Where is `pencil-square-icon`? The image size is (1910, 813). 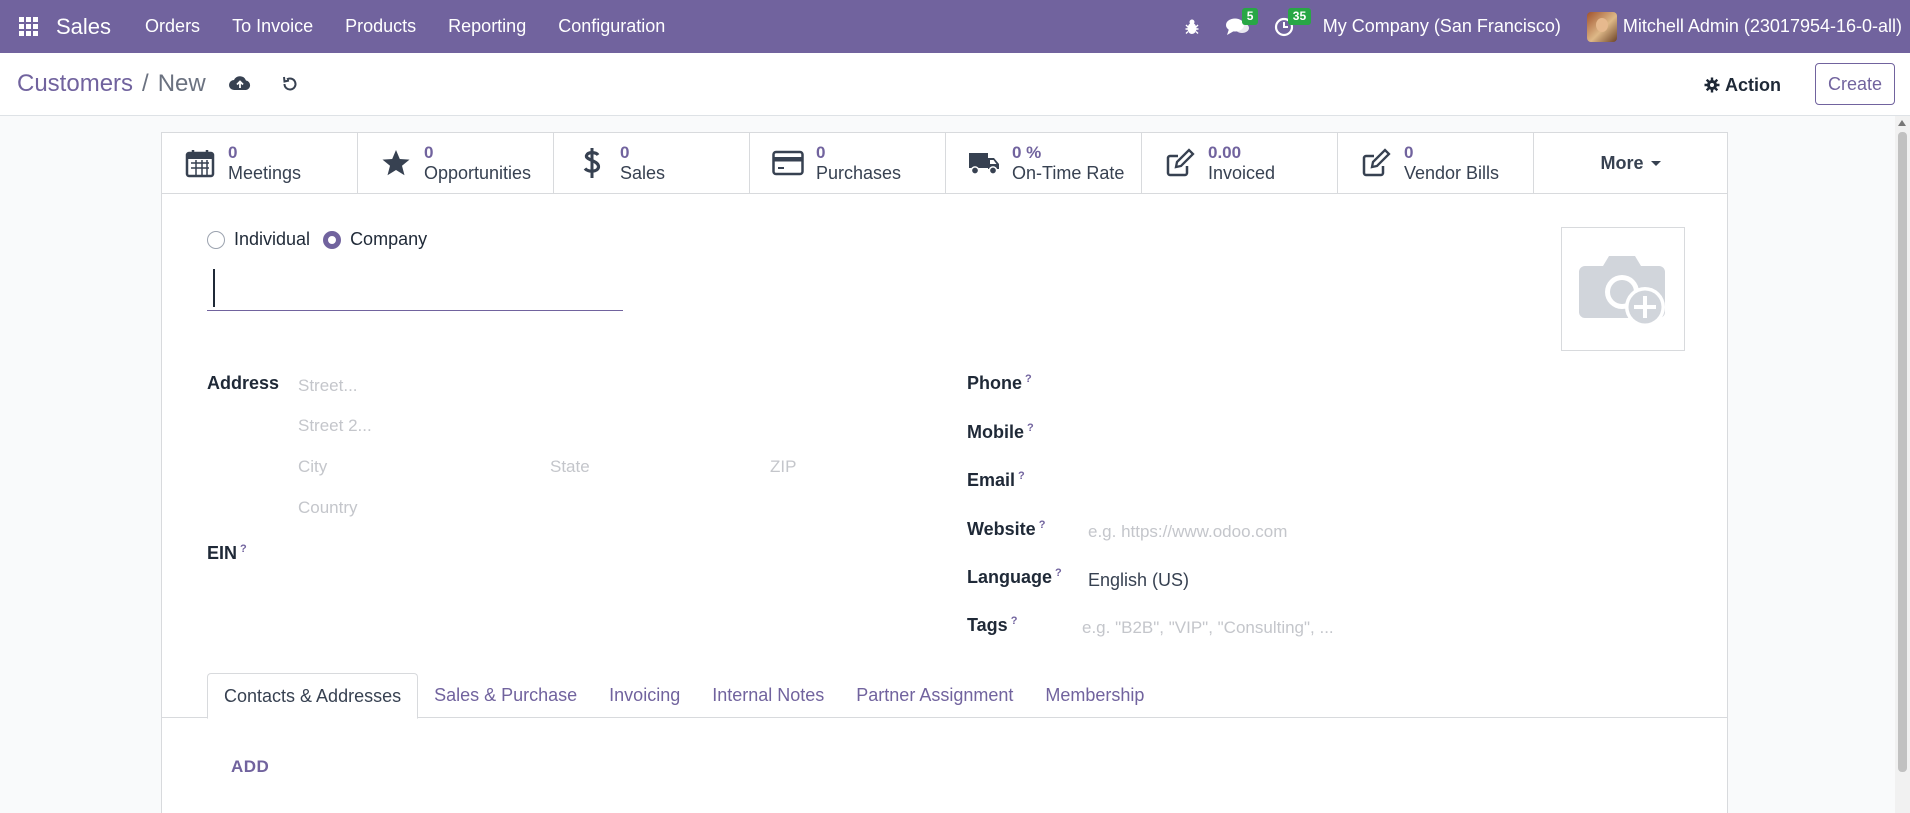 pencil-square-icon is located at coordinates (1376, 163).